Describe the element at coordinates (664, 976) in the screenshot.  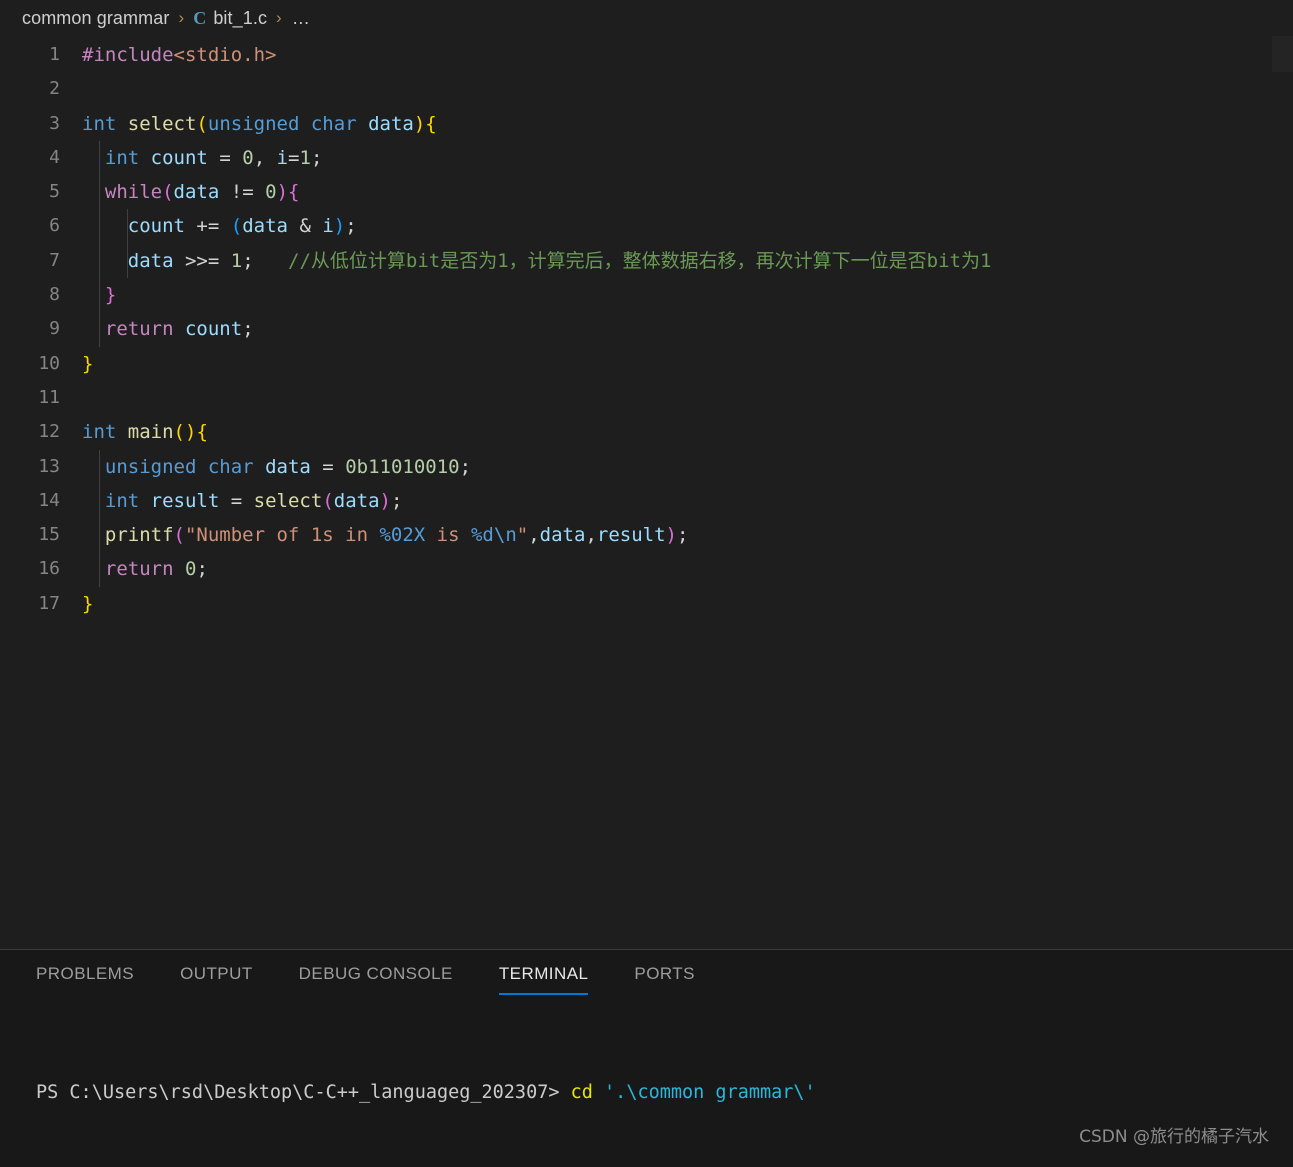
I see `tab-ports: PORTS` at that location.